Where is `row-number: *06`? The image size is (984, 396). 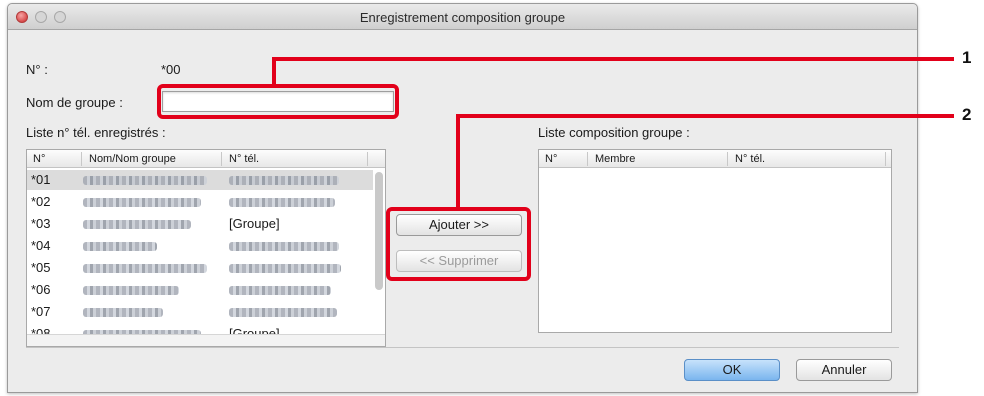
row-number: *06 is located at coordinates (41, 289).